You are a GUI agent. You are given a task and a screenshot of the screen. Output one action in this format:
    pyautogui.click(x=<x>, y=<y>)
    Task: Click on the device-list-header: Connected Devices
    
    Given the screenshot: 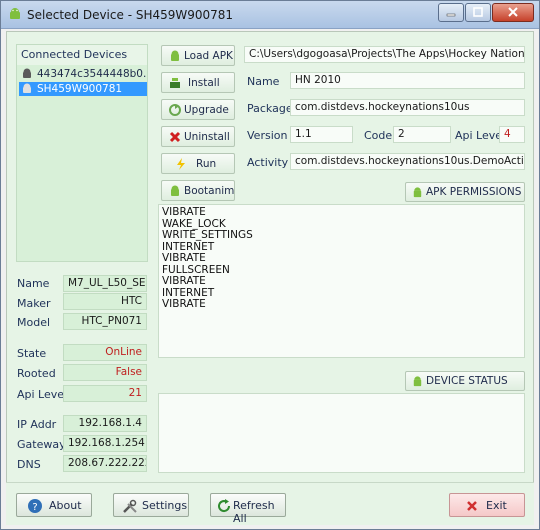 What is the action you would take?
    pyautogui.click(x=82, y=55)
    